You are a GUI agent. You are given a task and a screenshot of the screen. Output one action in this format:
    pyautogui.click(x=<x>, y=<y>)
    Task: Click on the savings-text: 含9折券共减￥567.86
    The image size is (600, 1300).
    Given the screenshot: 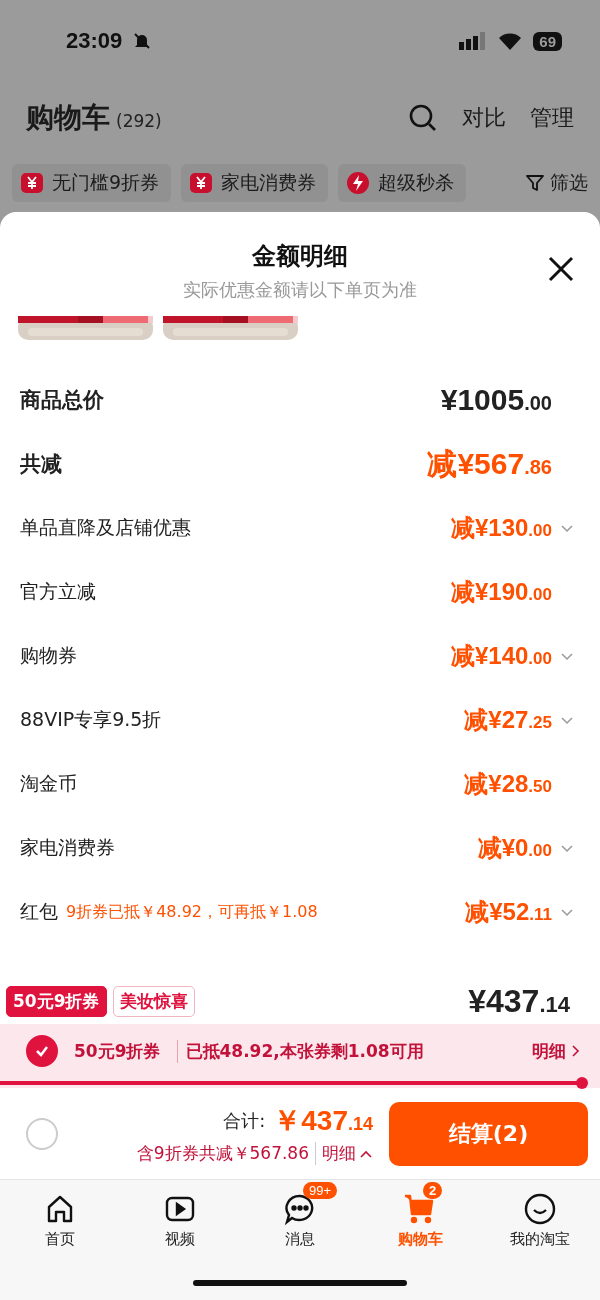 What is the action you would take?
    pyautogui.click(x=222, y=1153)
    